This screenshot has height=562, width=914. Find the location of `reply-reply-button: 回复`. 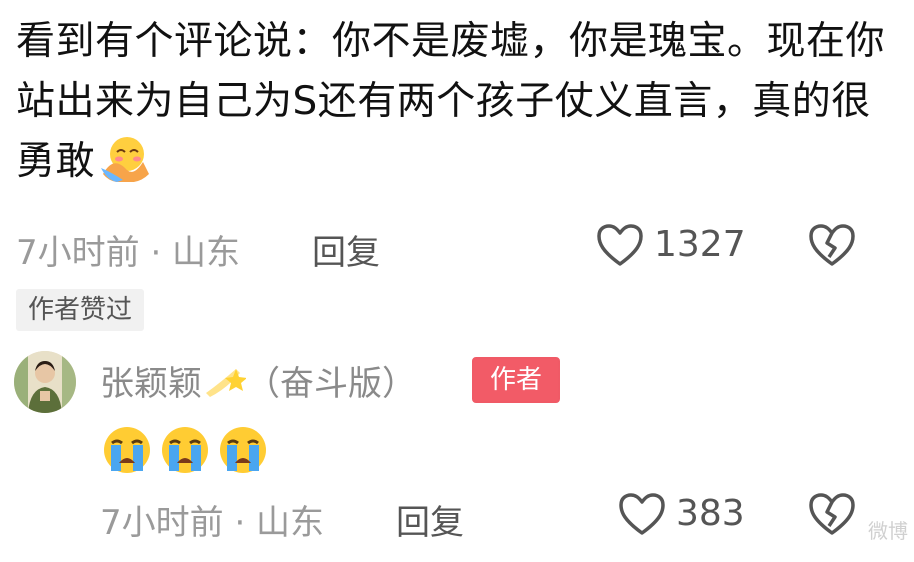

reply-reply-button: 回复 is located at coordinates (430, 519).